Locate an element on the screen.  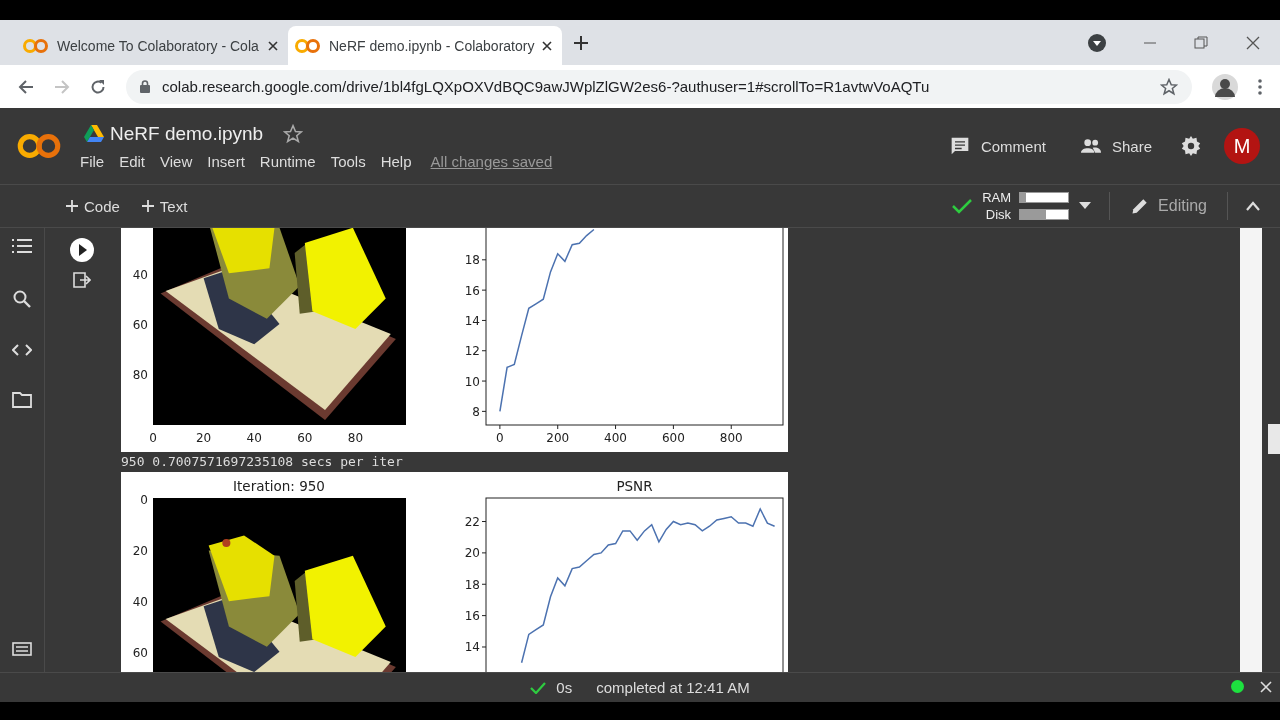
status-message: completed at 12:41 AM is located at coordinates (673, 687).